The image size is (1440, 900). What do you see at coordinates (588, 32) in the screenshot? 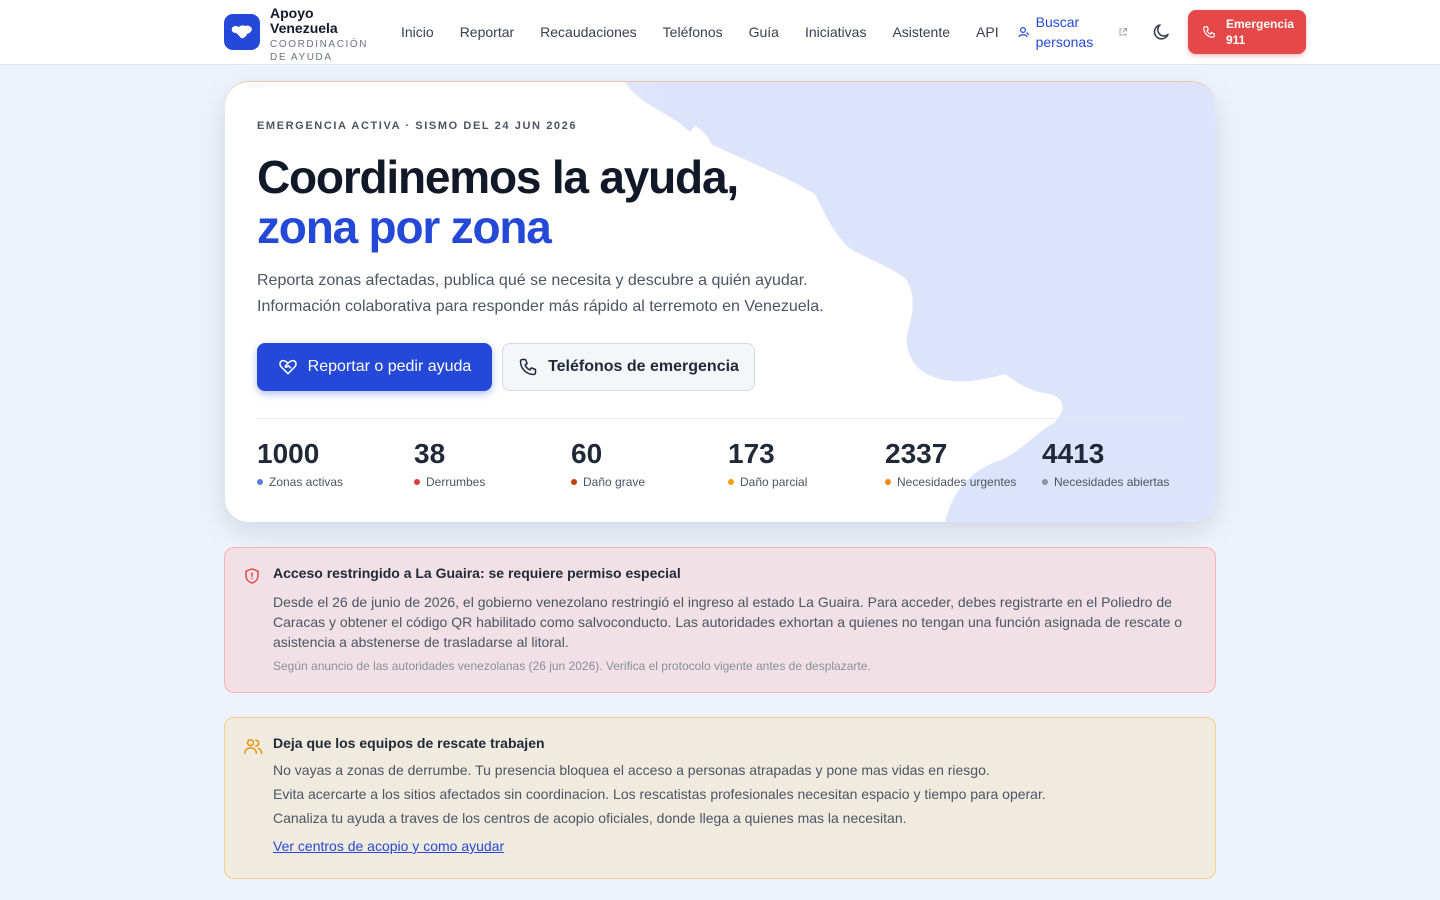
I see `nav-item-recaudaciones: Recaudaciones` at bounding box center [588, 32].